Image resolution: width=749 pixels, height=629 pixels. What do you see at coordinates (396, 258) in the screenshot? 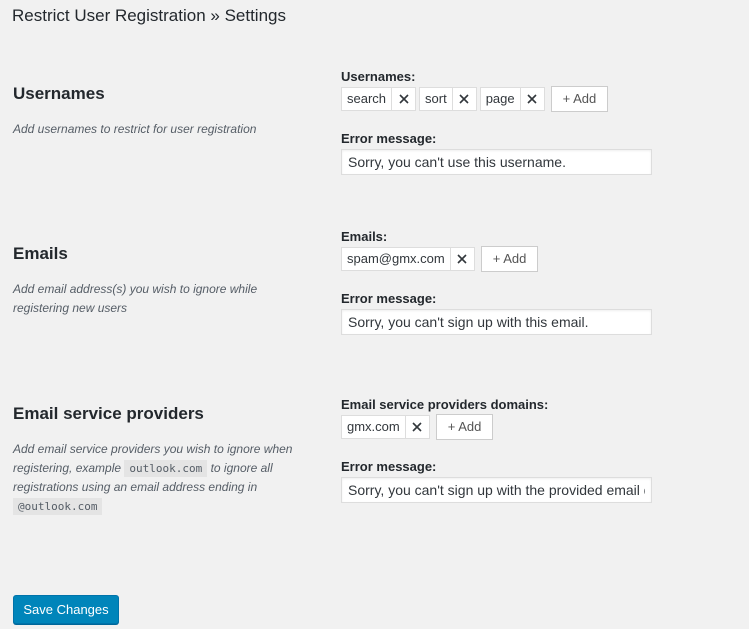
I see `tag-label: spam@gmx.com` at bounding box center [396, 258].